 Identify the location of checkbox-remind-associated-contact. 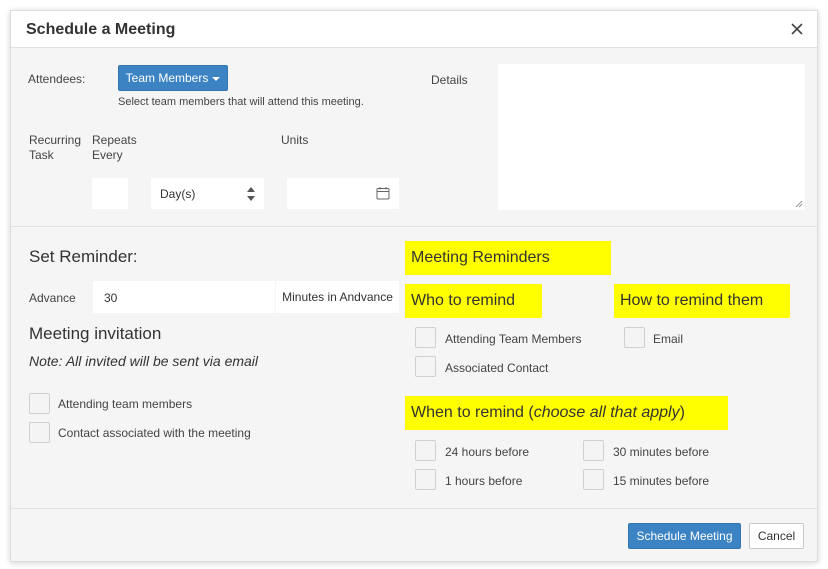
(425, 366).